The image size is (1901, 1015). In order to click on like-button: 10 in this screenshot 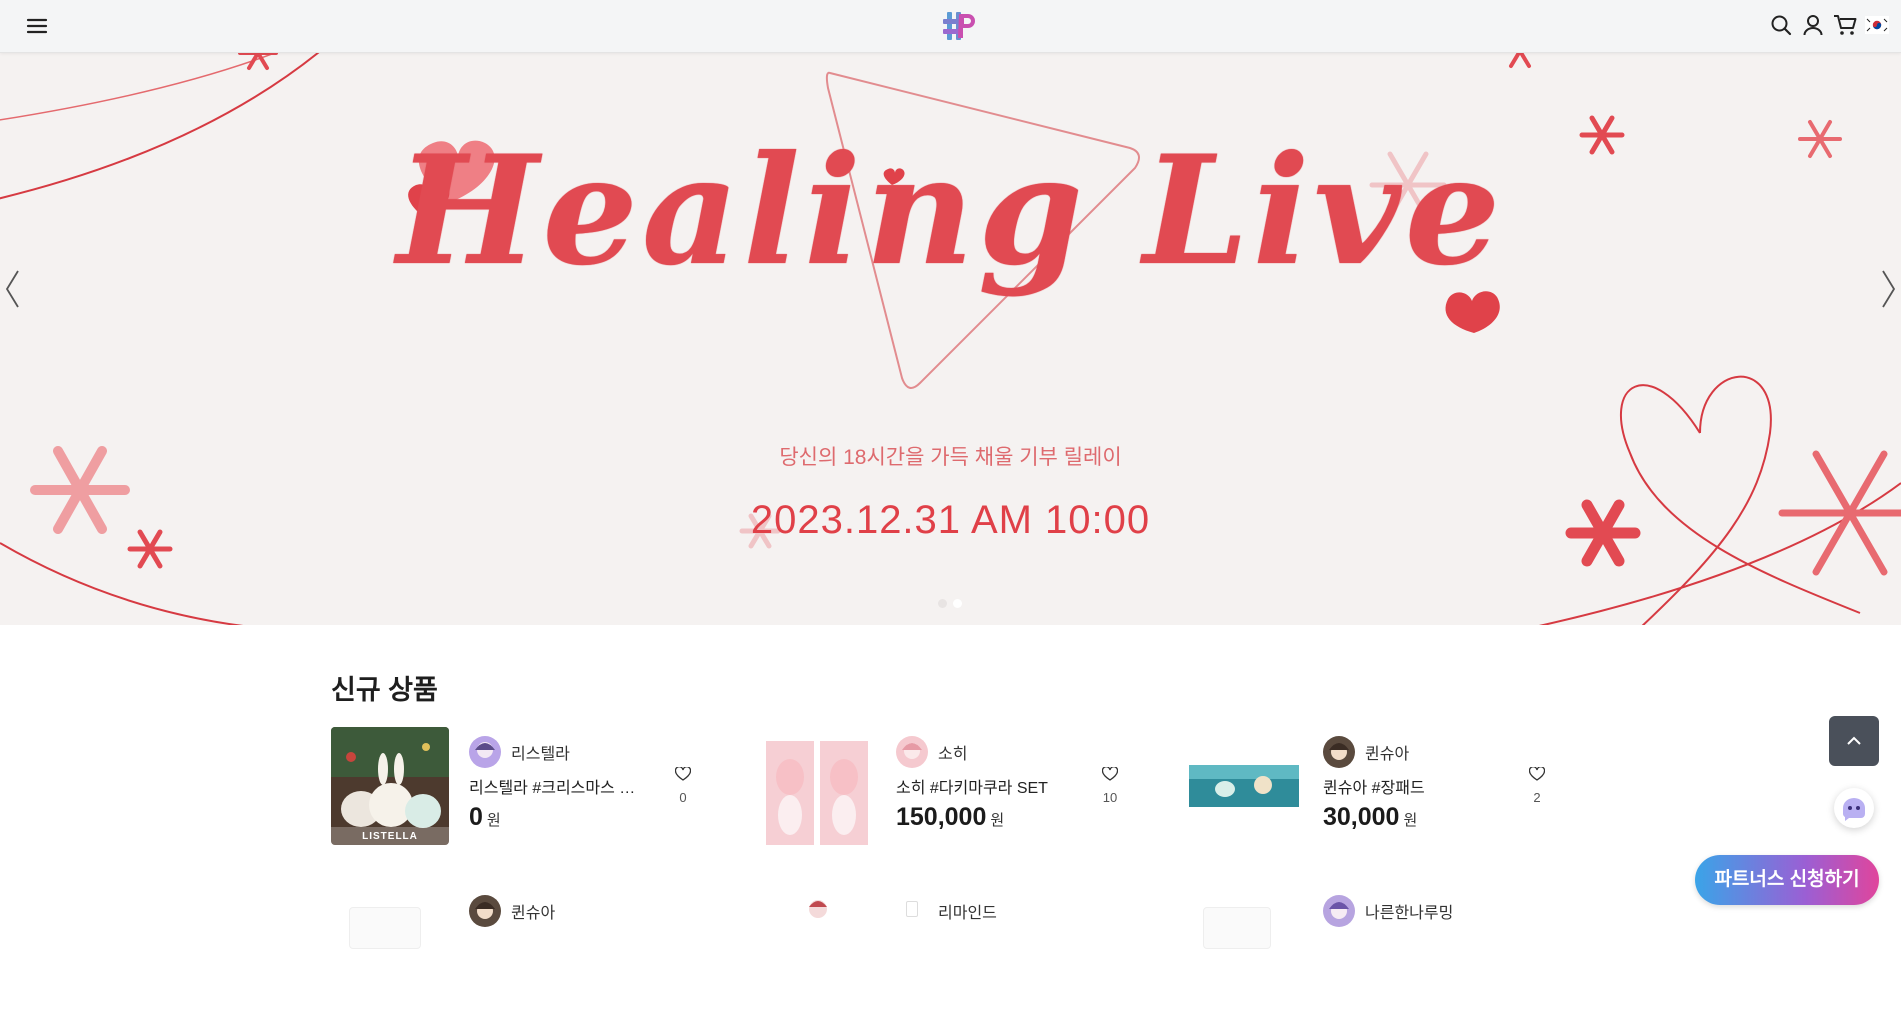, I will do `click(1110, 785)`.